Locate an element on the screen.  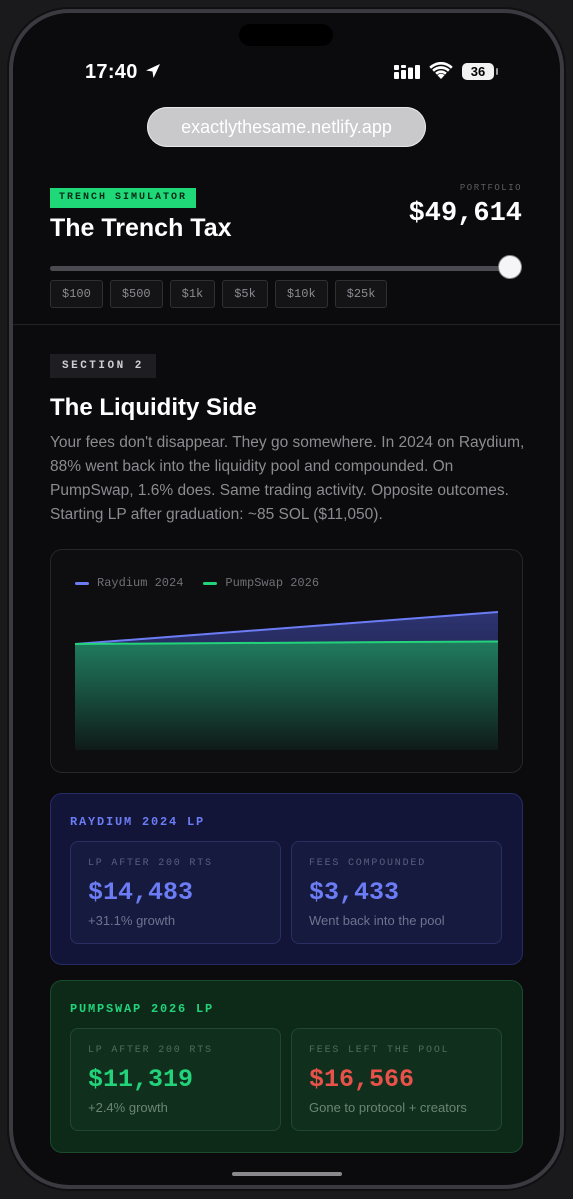
portfolio-label: PORTFOLIO is located at coordinates (490, 188).